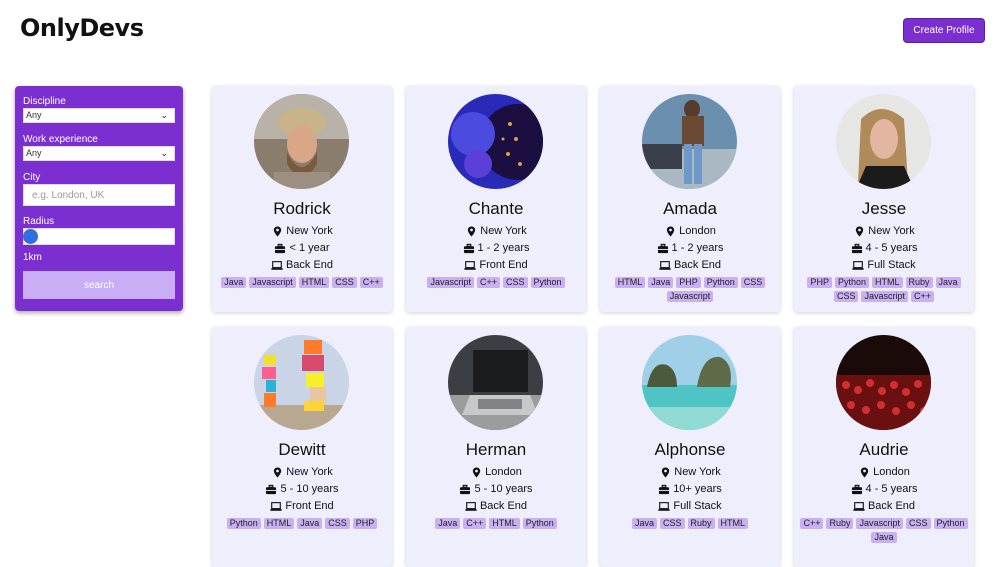  I want to click on discipline-label: Discipline, so click(44, 101).